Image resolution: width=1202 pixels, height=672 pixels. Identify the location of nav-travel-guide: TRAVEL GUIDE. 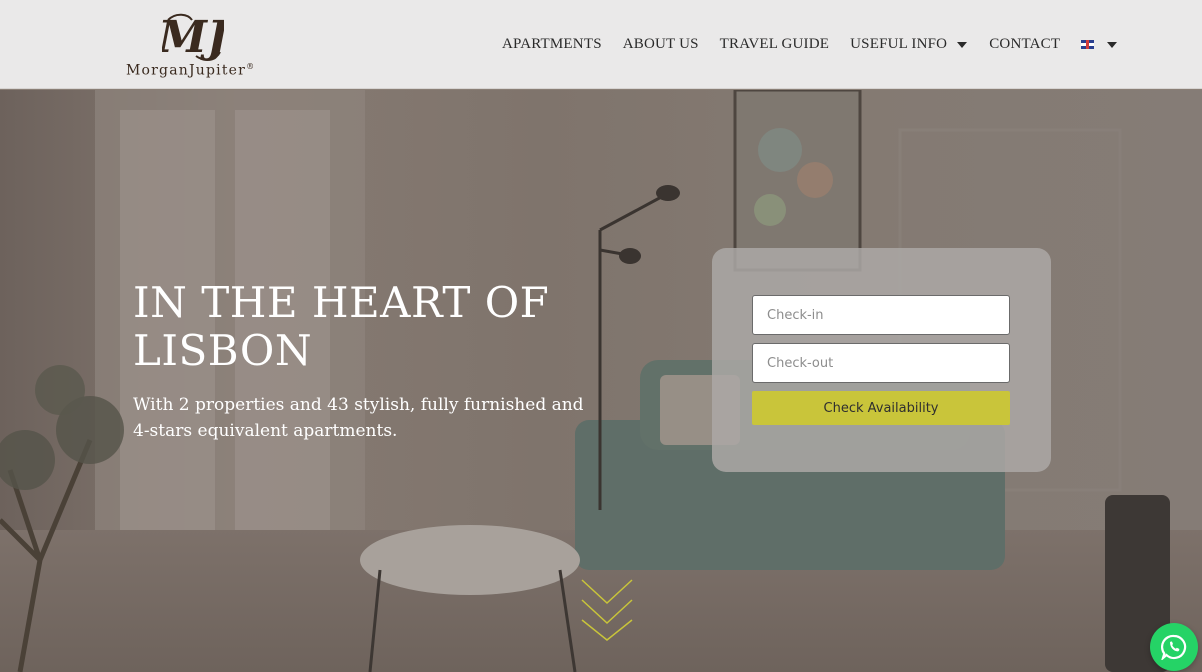
(774, 44).